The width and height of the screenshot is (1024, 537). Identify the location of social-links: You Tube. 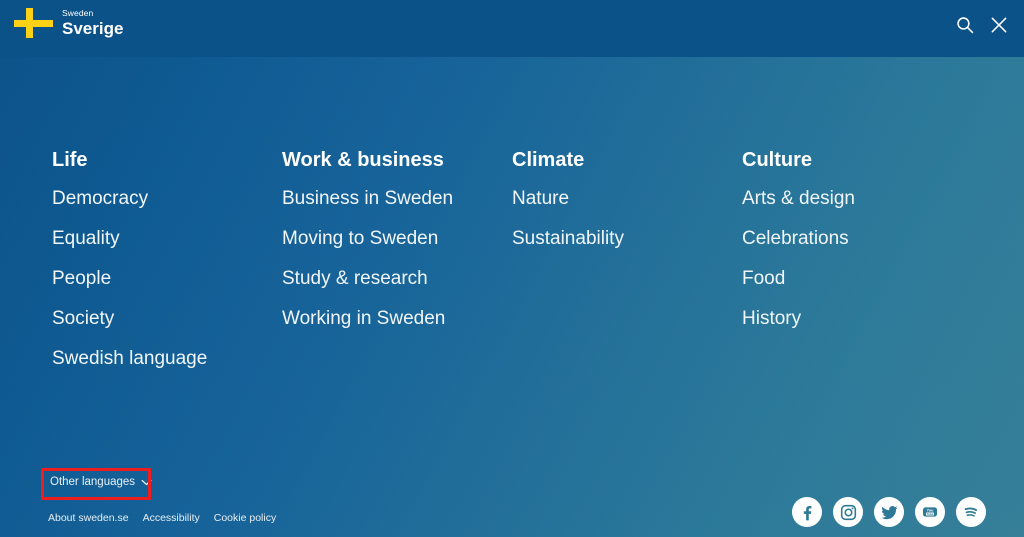
(889, 512).